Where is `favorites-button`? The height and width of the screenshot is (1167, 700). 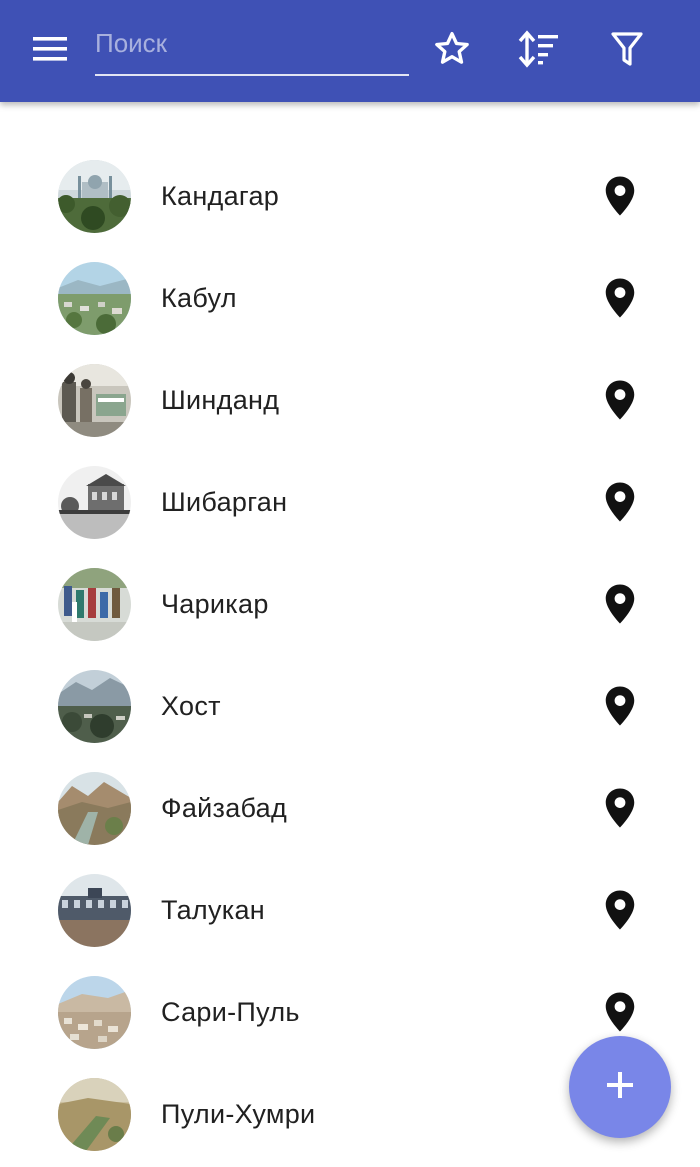 favorites-button is located at coordinates (452, 51).